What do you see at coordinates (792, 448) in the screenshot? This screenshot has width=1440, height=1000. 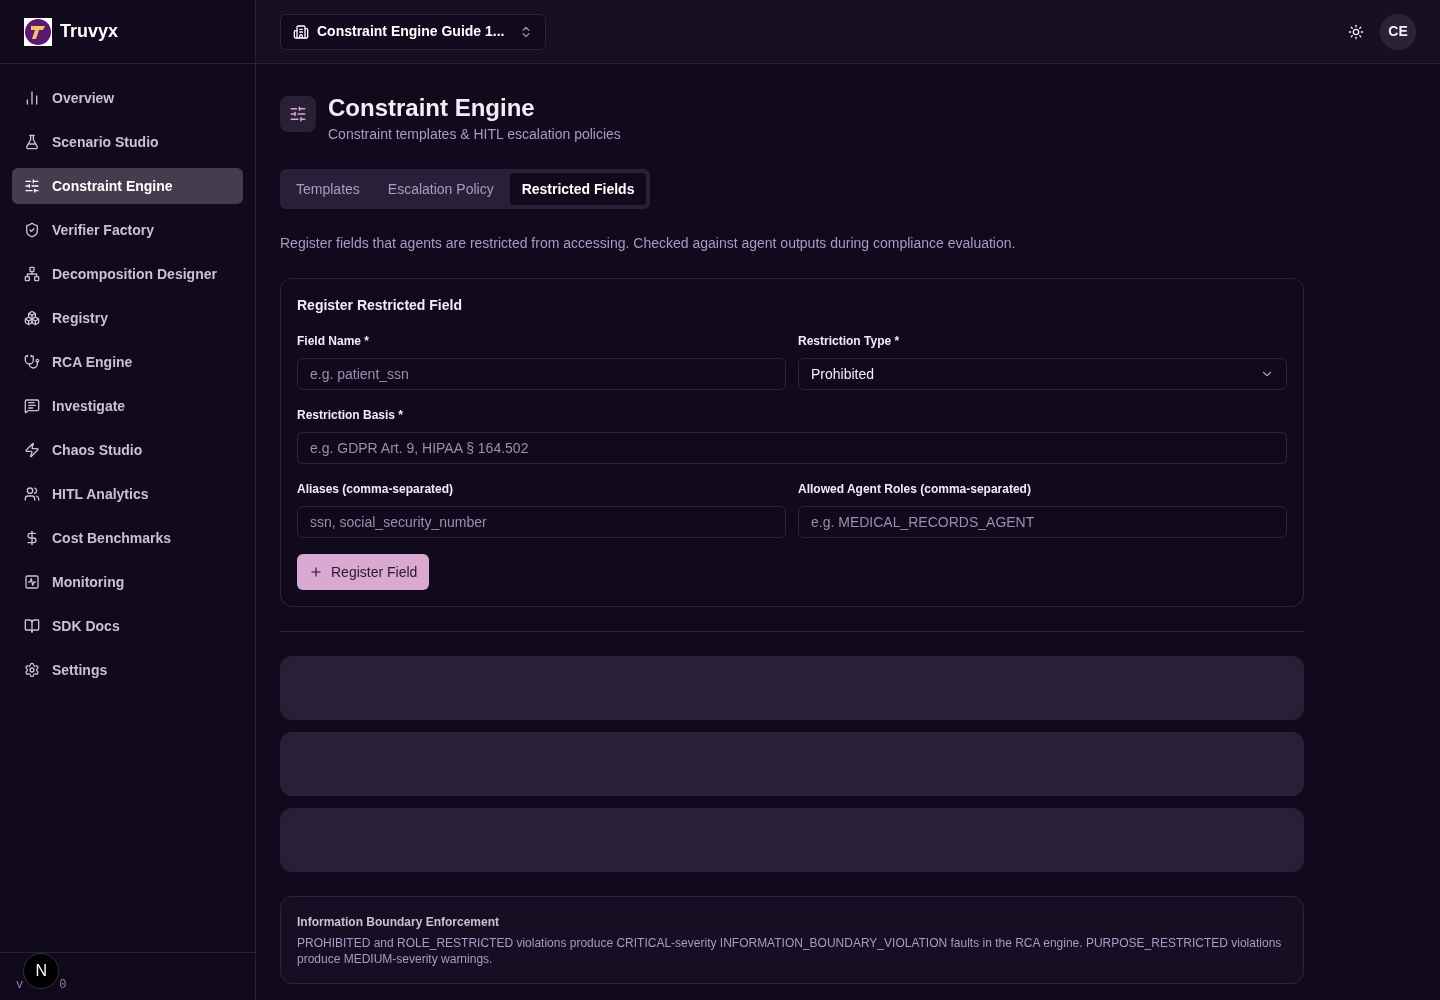 I see `input-field: e.g. GDPR Art. 9, HIPAA § 164.502` at bounding box center [792, 448].